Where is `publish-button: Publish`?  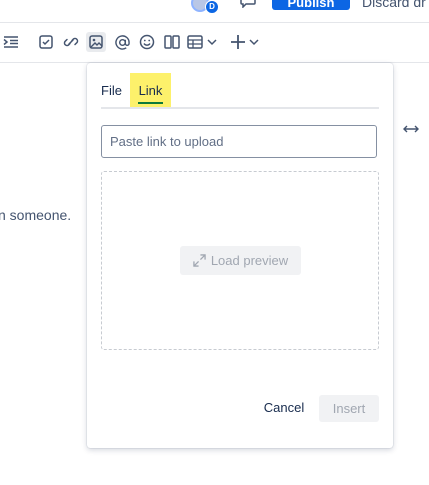
publish-button: Publish is located at coordinates (311, 5).